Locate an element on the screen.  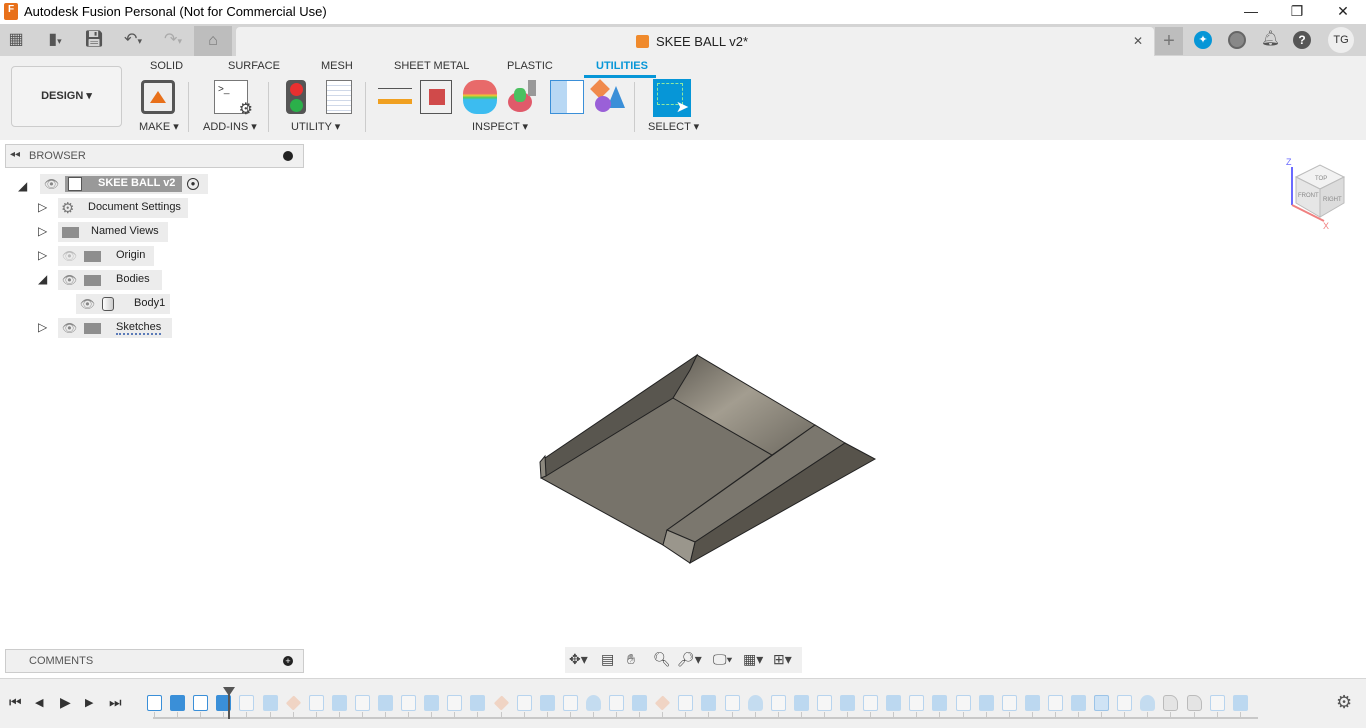
interference-icon is located at coordinates (436, 97).